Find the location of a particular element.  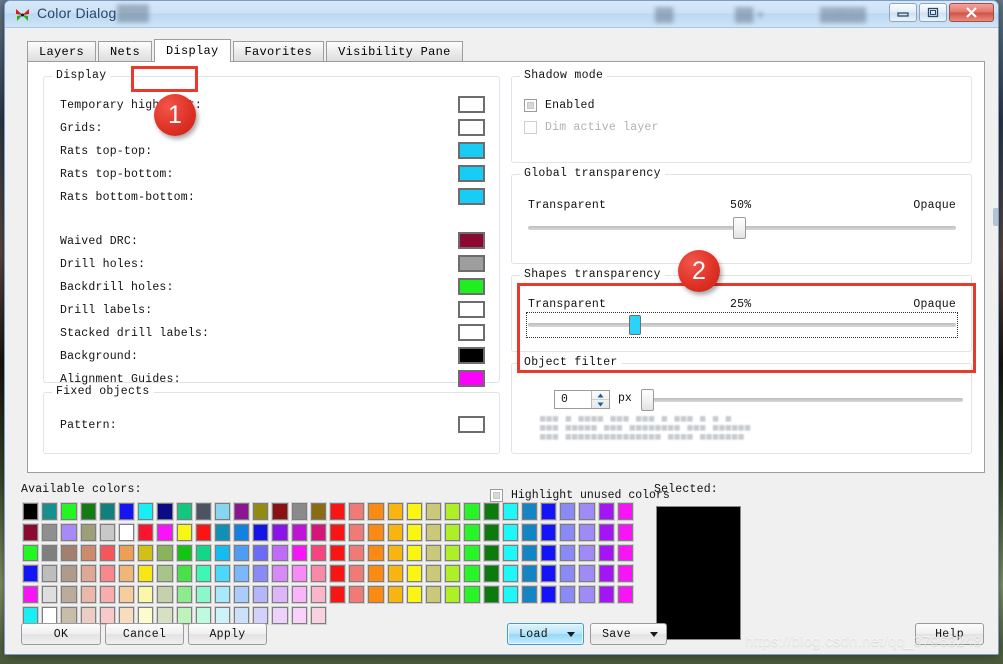

shapes-transparency-track is located at coordinates (742, 325).